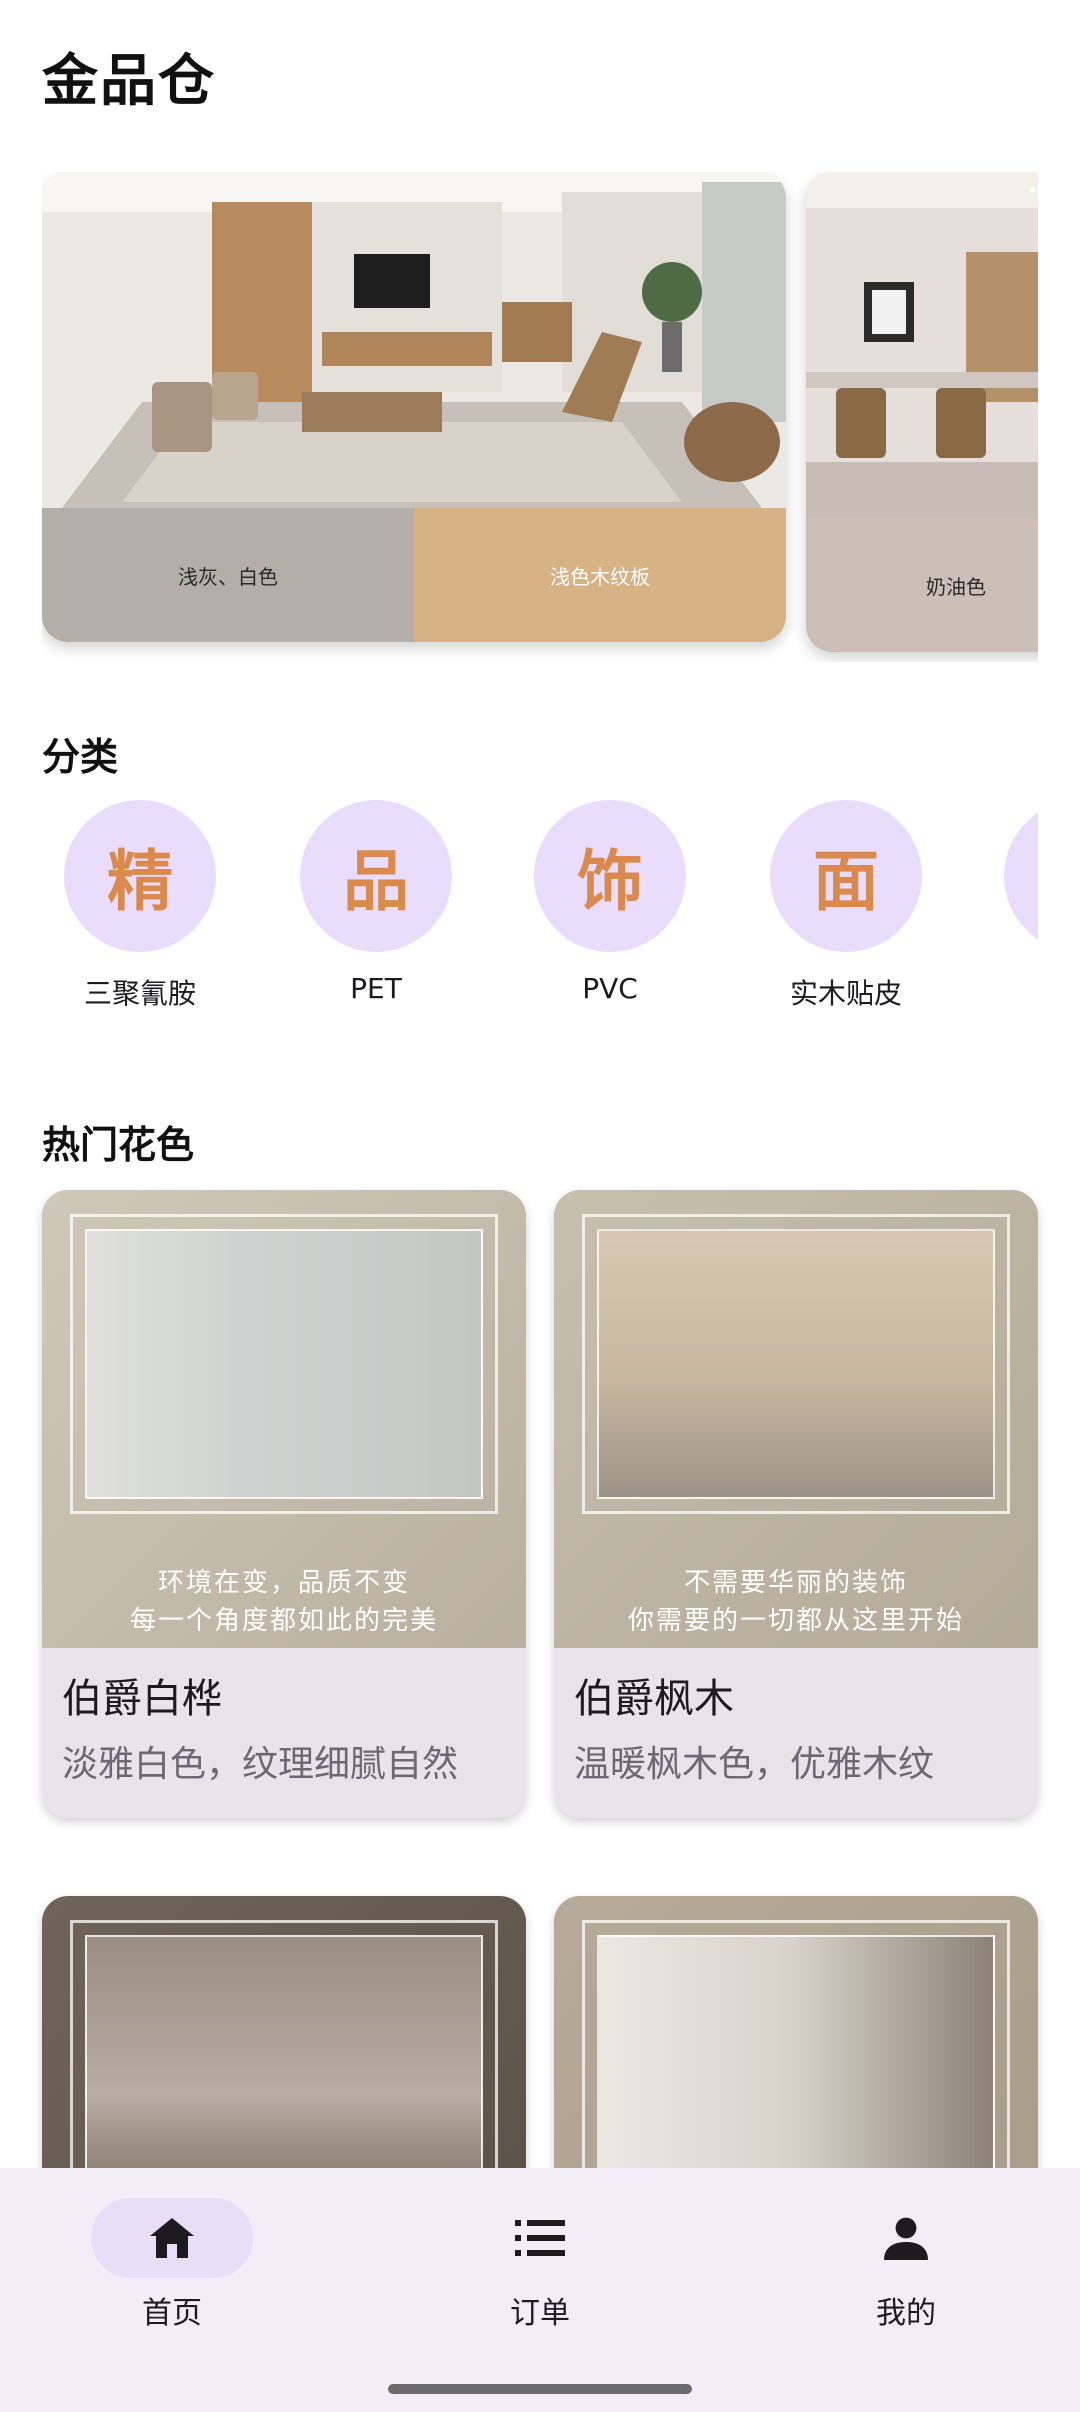 This screenshot has width=1080, height=2412. Describe the element at coordinates (139, 993) in the screenshot. I see `category-label: 三聚氰胺` at that location.